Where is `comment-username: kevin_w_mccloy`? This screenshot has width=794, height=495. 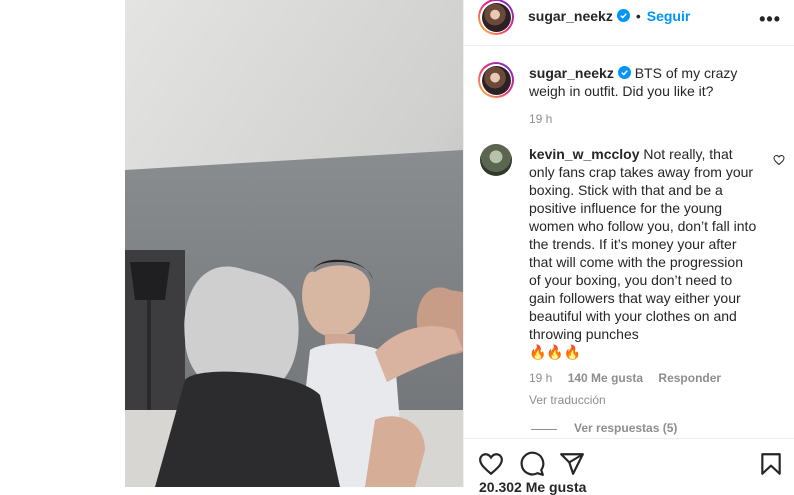 comment-username: kevin_w_mccloy is located at coordinates (584, 154).